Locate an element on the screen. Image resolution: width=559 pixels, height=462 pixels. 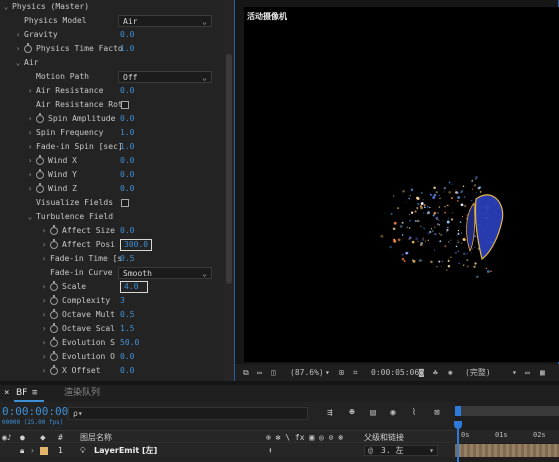
column-parent-link: 父级和链接 is located at coordinates (384, 437).